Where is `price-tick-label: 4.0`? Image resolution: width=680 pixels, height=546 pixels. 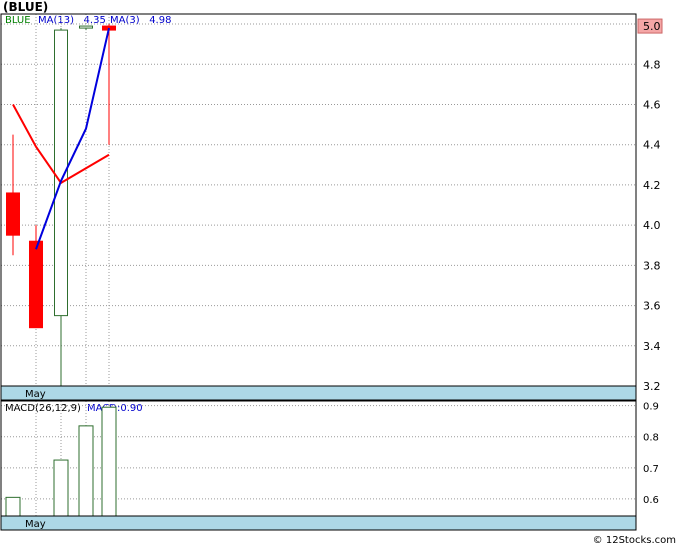
price-tick-label: 4.0 is located at coordinates (652, 225).